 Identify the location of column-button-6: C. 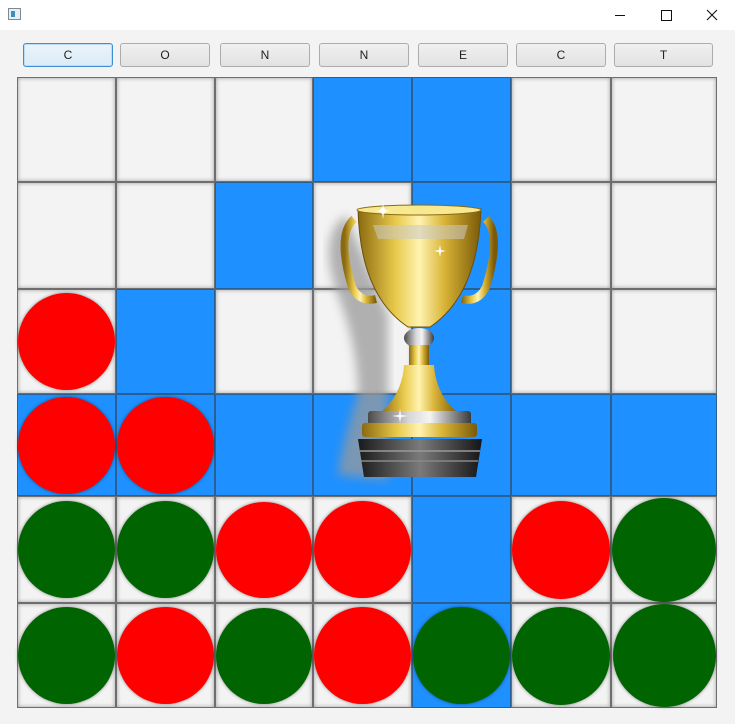
(561, 55).